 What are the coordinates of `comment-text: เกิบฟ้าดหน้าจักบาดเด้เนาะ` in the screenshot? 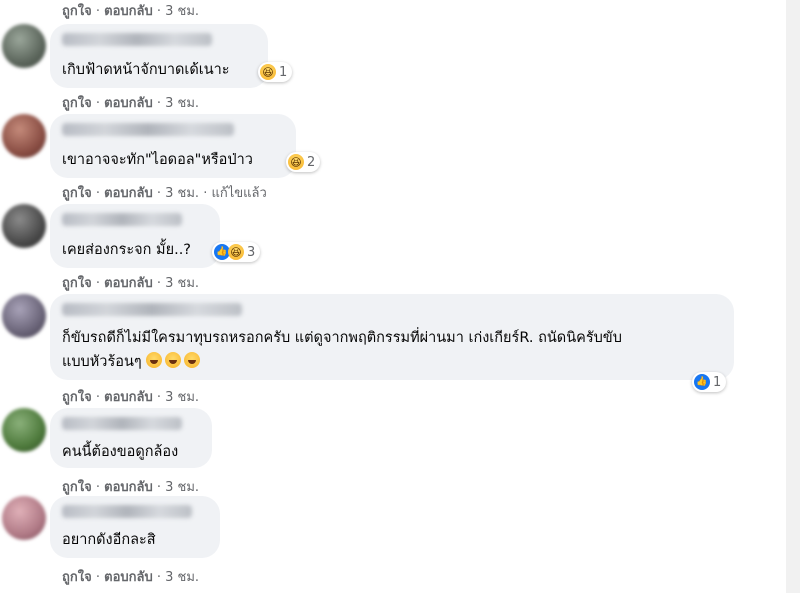 It's located at (146, 70).